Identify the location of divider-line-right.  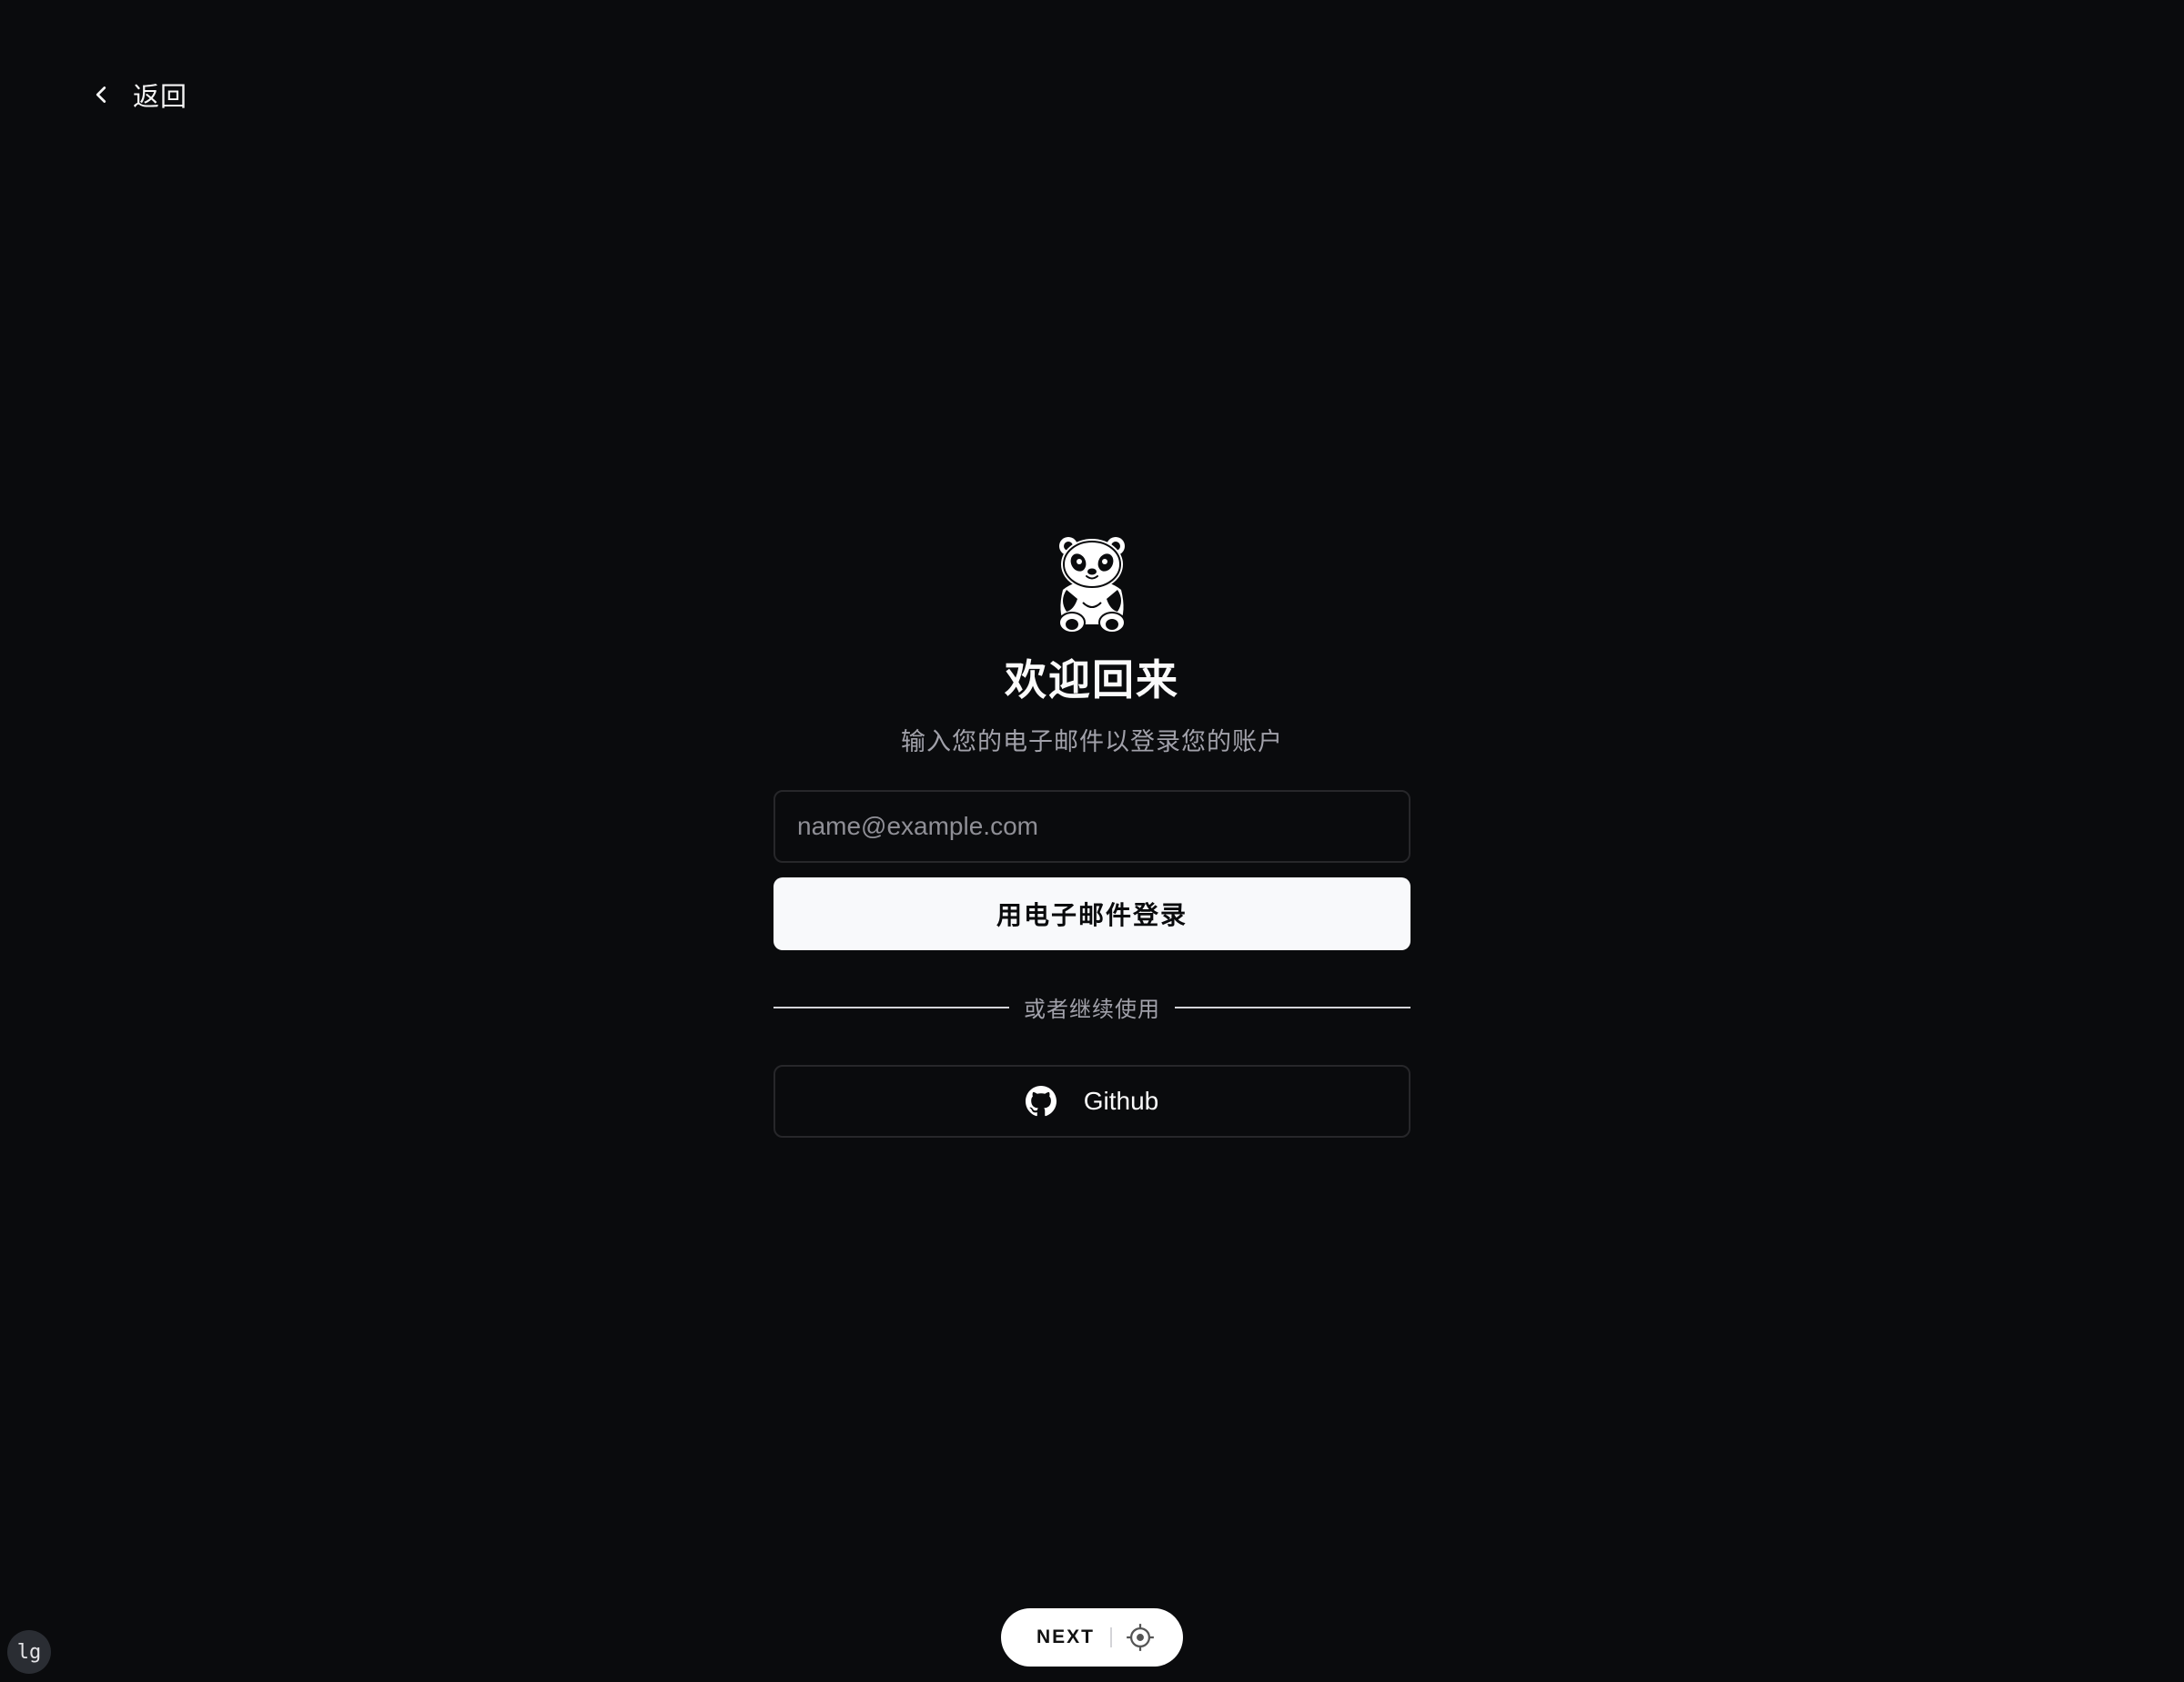
(1293, 1007).